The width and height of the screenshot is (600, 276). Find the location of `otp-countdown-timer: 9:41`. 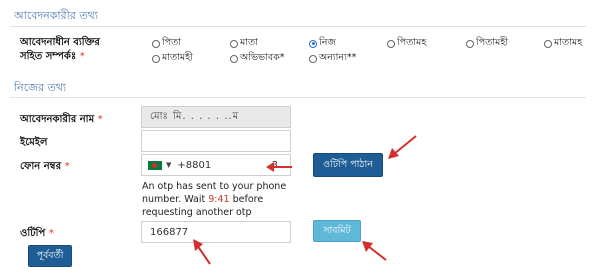

otp-countdown-timer: 9:41 is located at coordinates (219, 199).